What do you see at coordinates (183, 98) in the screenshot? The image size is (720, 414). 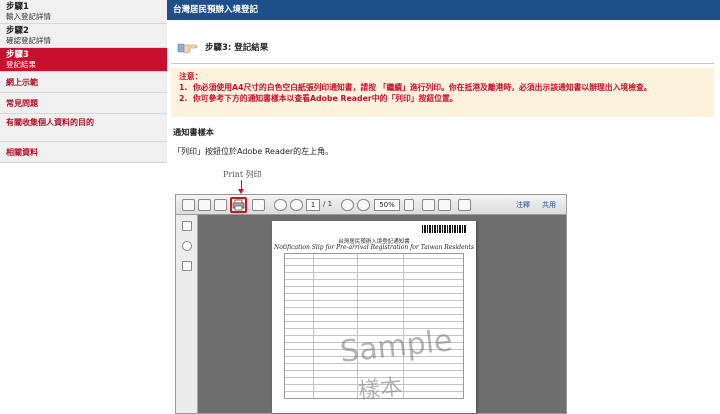 I see `notice-item-2-num: 2.` at bounding box center [183, 98].